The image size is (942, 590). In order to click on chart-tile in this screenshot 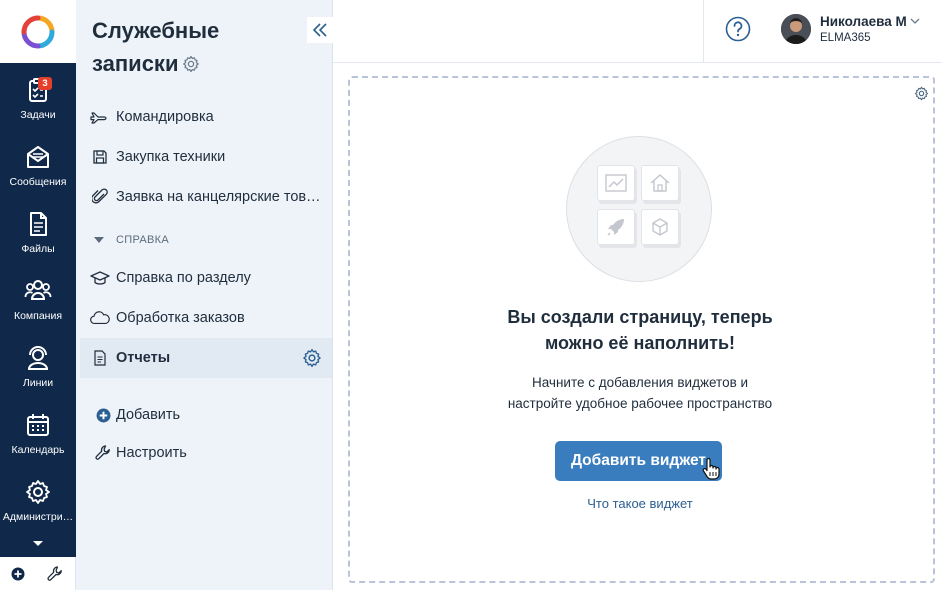, I will do `click(616, 183)`.